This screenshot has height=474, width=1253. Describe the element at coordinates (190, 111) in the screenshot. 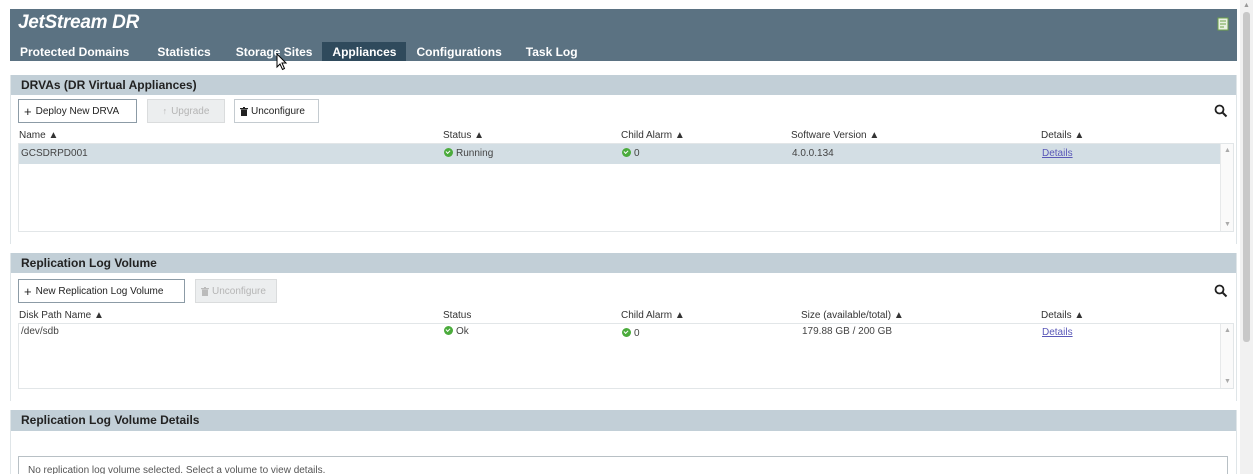

I see `upgrade-label: Upgrade` at that location.